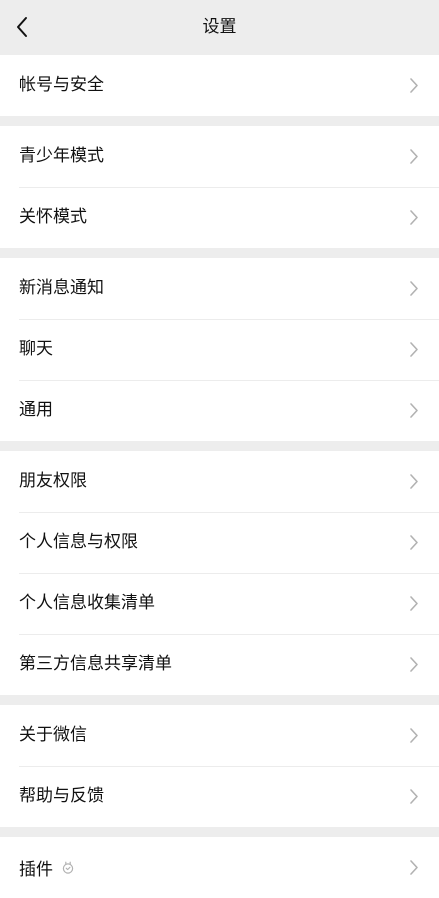  I want to click on settings-item-label: 新消息通知, so click(61, 288).